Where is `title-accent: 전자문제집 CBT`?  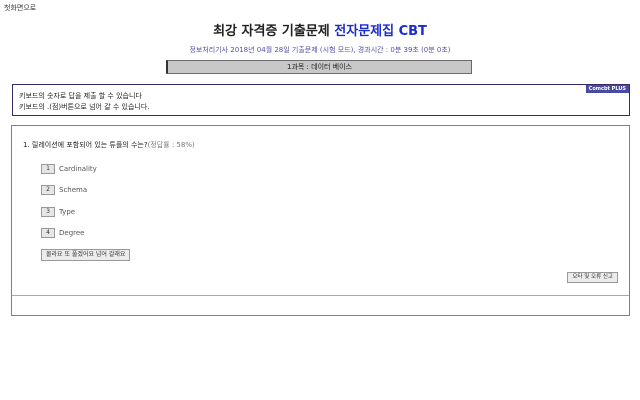
title-accent: 전자문제집 CBT is located at coordinates (380, 31).